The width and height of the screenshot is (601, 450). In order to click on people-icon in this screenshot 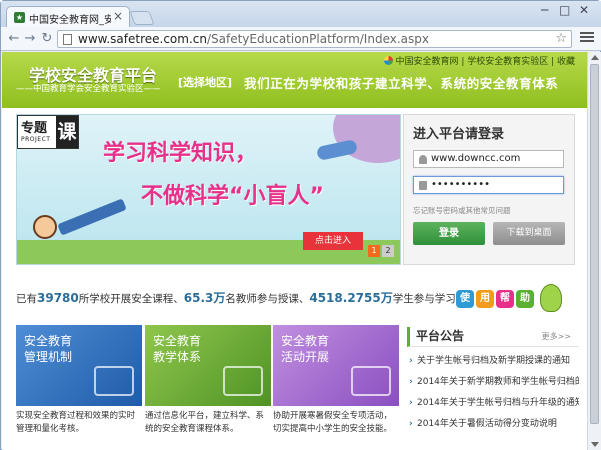, I will do `click(371, 381)`.